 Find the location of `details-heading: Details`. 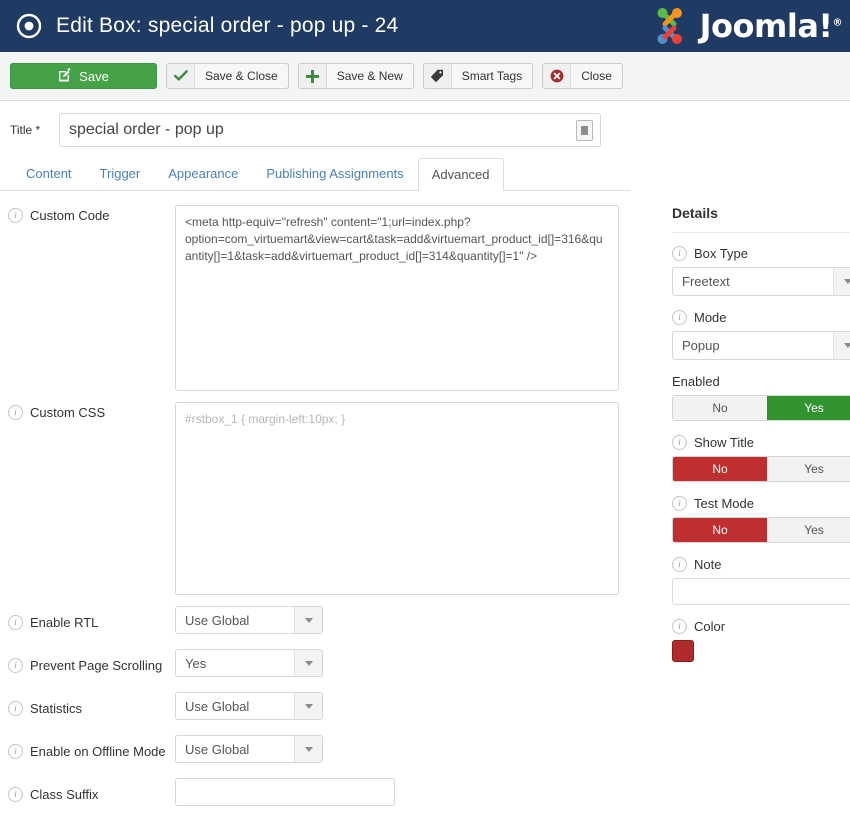

details-heading: Details is located at coordinates (761, 219).